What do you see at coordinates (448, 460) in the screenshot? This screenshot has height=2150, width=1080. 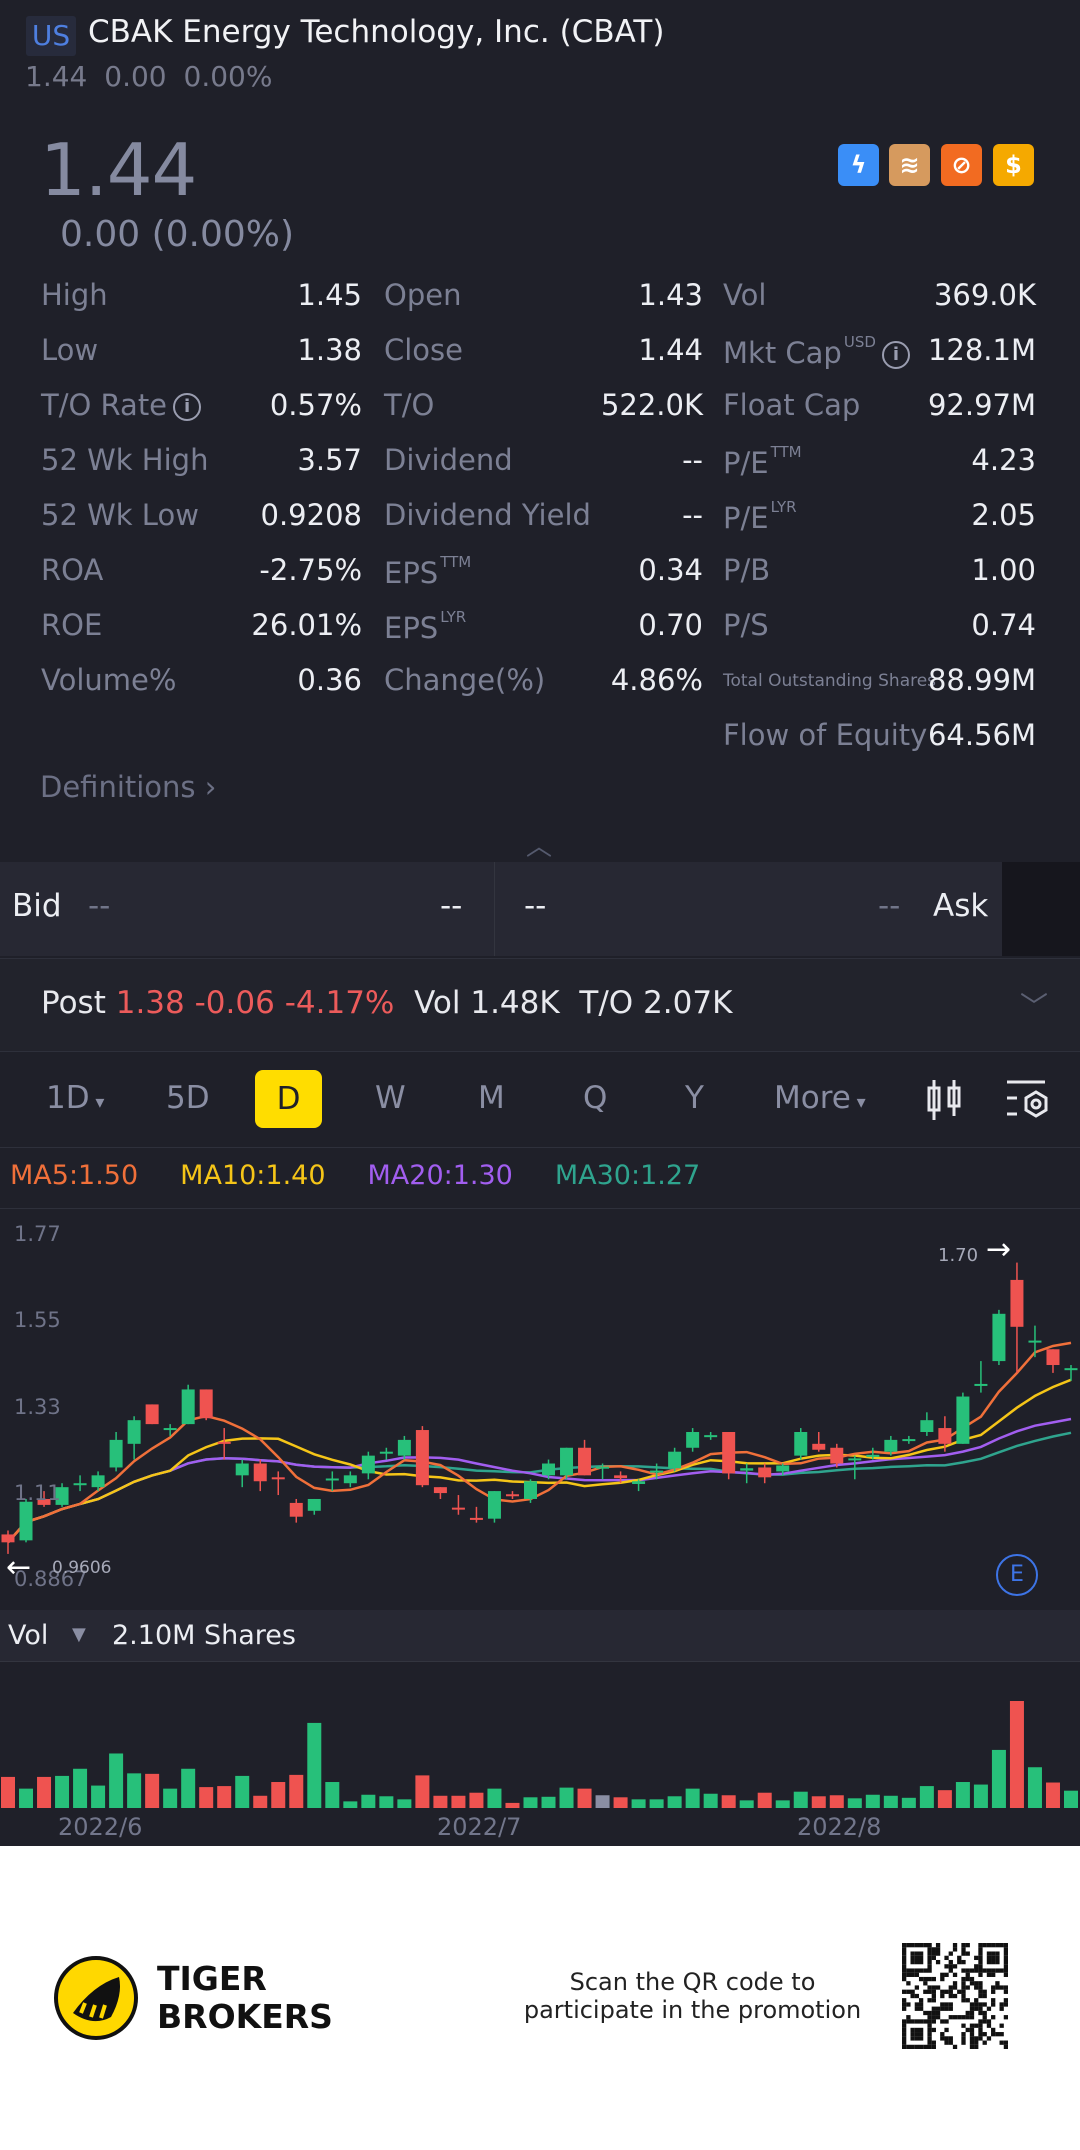 I see `stat-label: Dividend` at bounding box center [448, 460].